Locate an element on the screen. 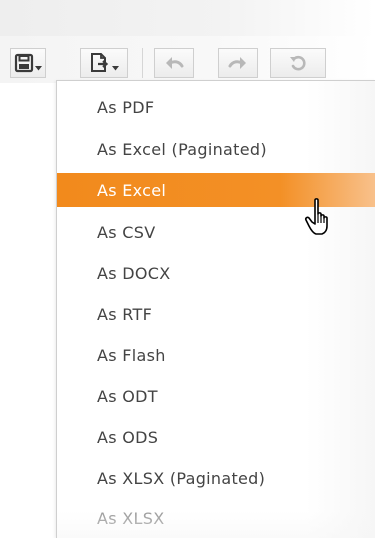  redo-arrow-icon is located at coordinates (238, 63).